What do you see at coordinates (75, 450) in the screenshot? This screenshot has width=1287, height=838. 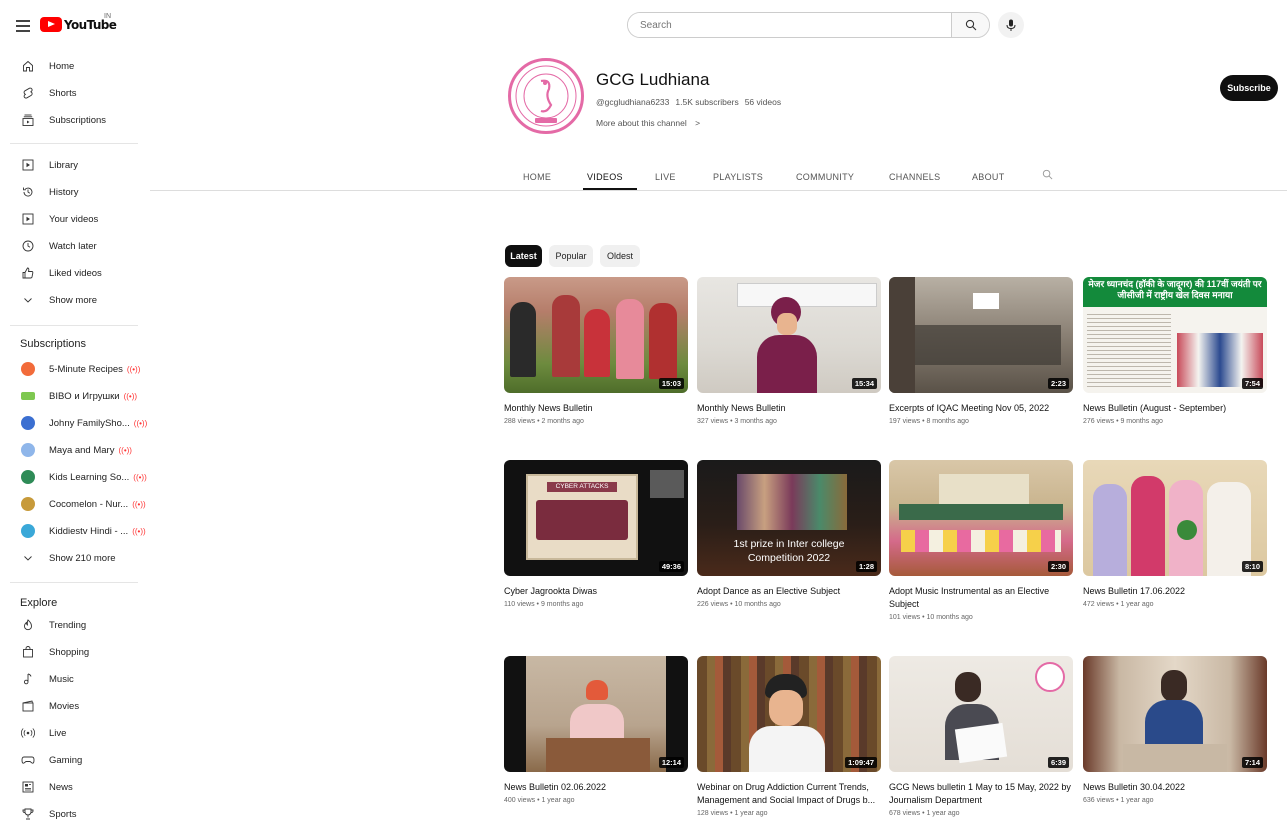 I see `subscription-item: Maya and Mary ((•))` at bounding box center [75, 450].